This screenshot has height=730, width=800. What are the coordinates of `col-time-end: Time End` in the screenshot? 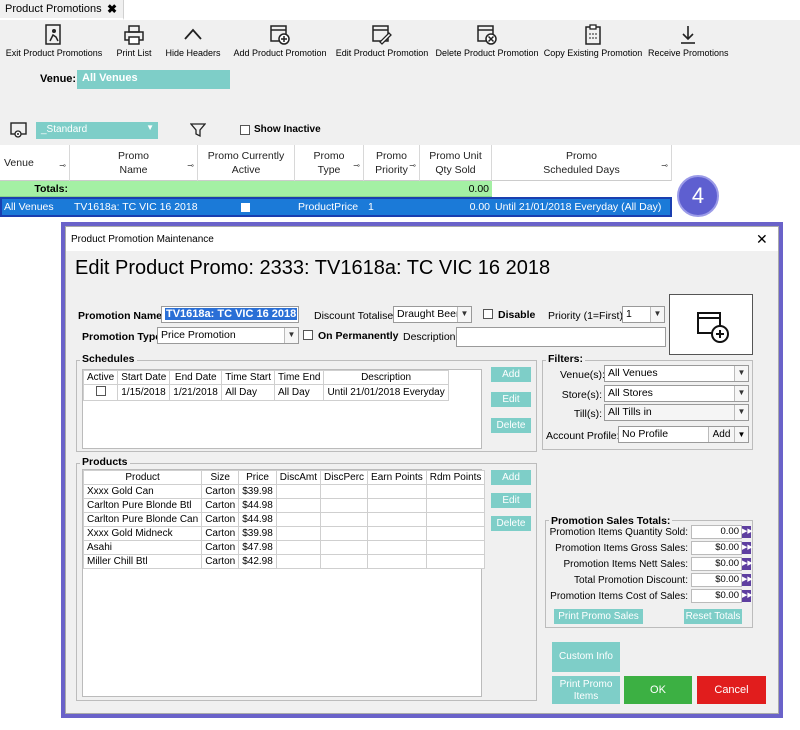 It's located at (299, 377).